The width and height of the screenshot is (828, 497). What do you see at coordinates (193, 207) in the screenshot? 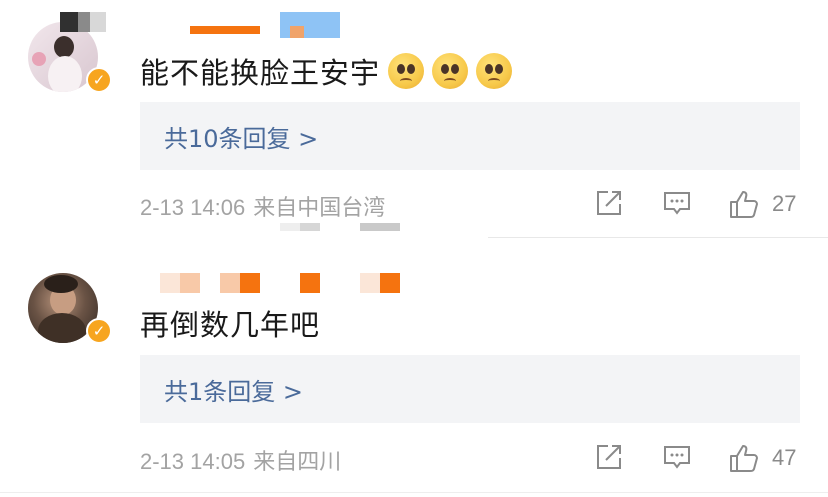
I see `comment-time: 2-13 14:06` at bounding box center [193, 207].